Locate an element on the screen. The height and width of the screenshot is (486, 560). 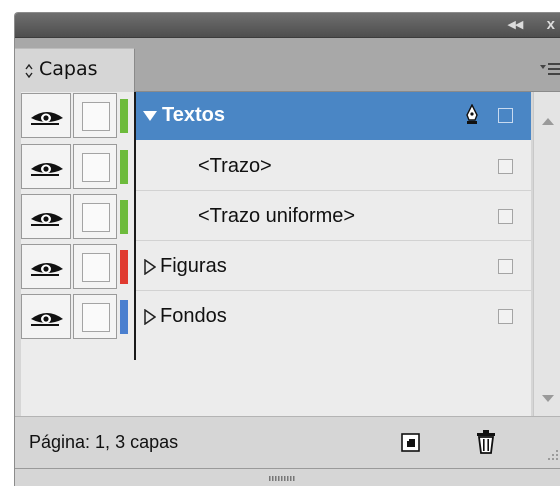
tab-label: Capas is located at coordinates (68, 69).